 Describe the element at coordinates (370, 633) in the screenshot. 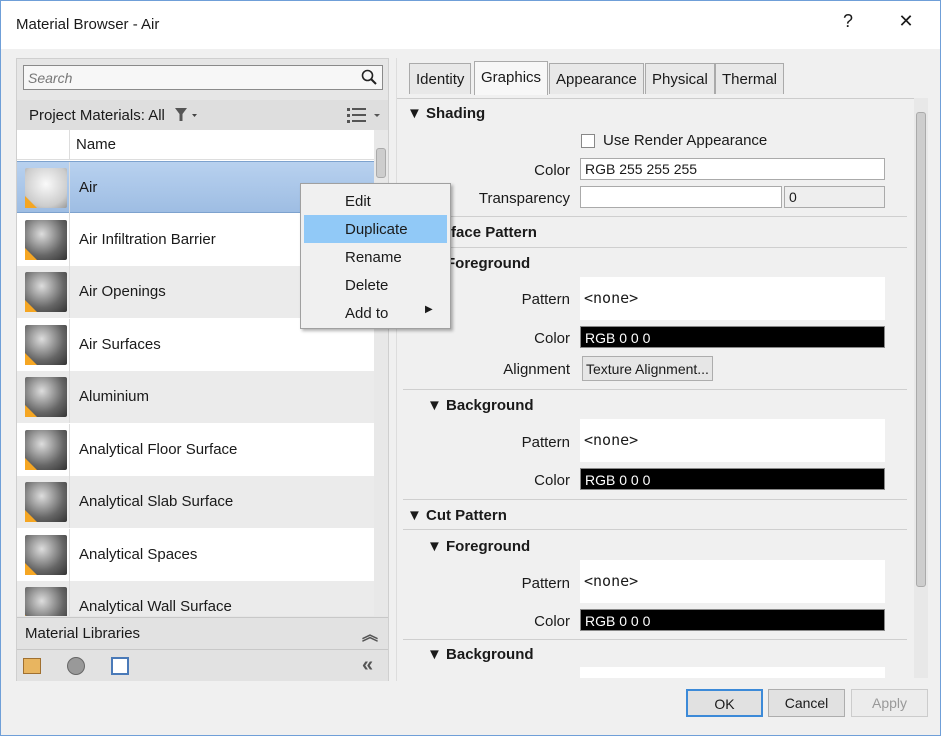

I see `expand-icon: ︽` at that location.